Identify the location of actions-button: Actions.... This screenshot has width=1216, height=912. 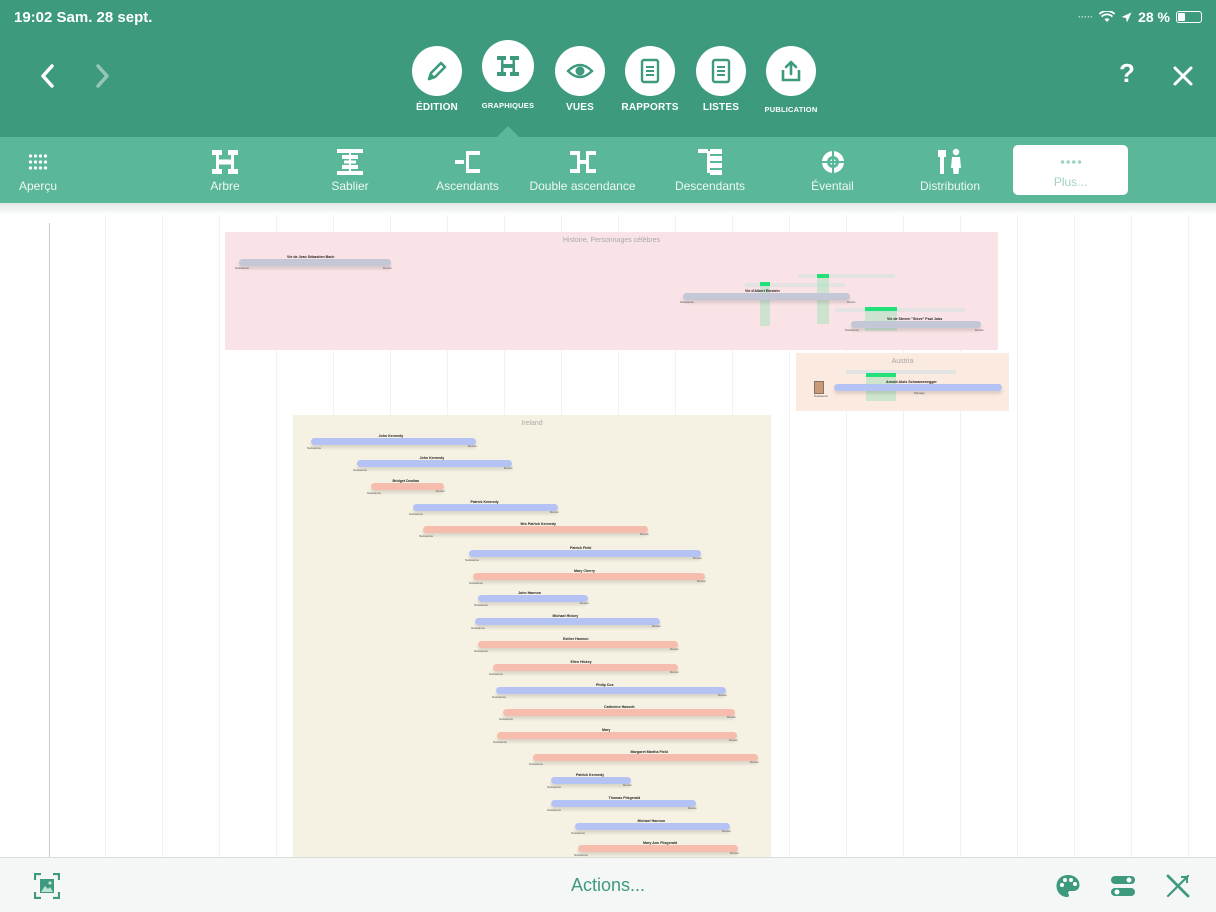
(608, 885).